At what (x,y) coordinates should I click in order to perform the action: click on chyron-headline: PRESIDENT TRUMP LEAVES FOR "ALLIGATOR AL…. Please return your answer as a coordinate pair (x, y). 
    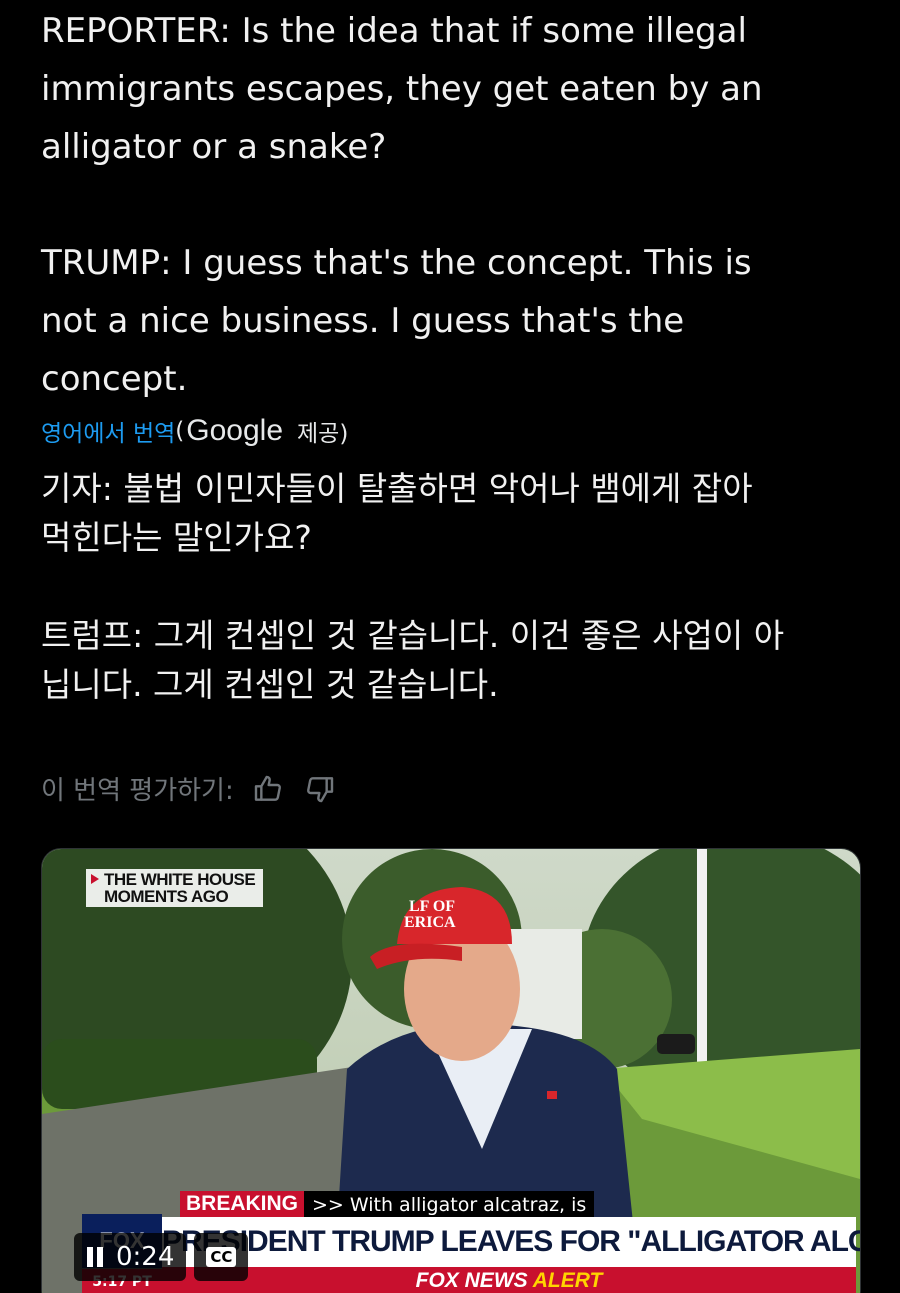
    Looking at the image, I should click on (511, 1242).